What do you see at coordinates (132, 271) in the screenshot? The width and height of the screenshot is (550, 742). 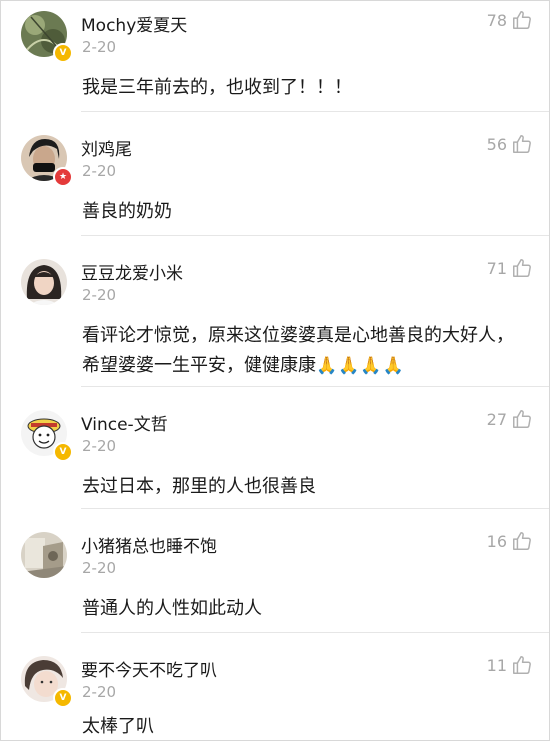 I see `username: 豆豆龙爱小米` at bounding box center [132, 271].